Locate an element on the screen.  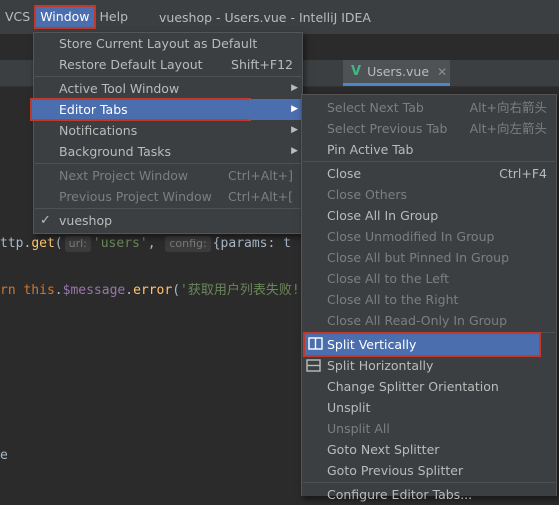
code-line: rn this.$message.error('获取用户列表失败! is located at coordinates (150, 288).